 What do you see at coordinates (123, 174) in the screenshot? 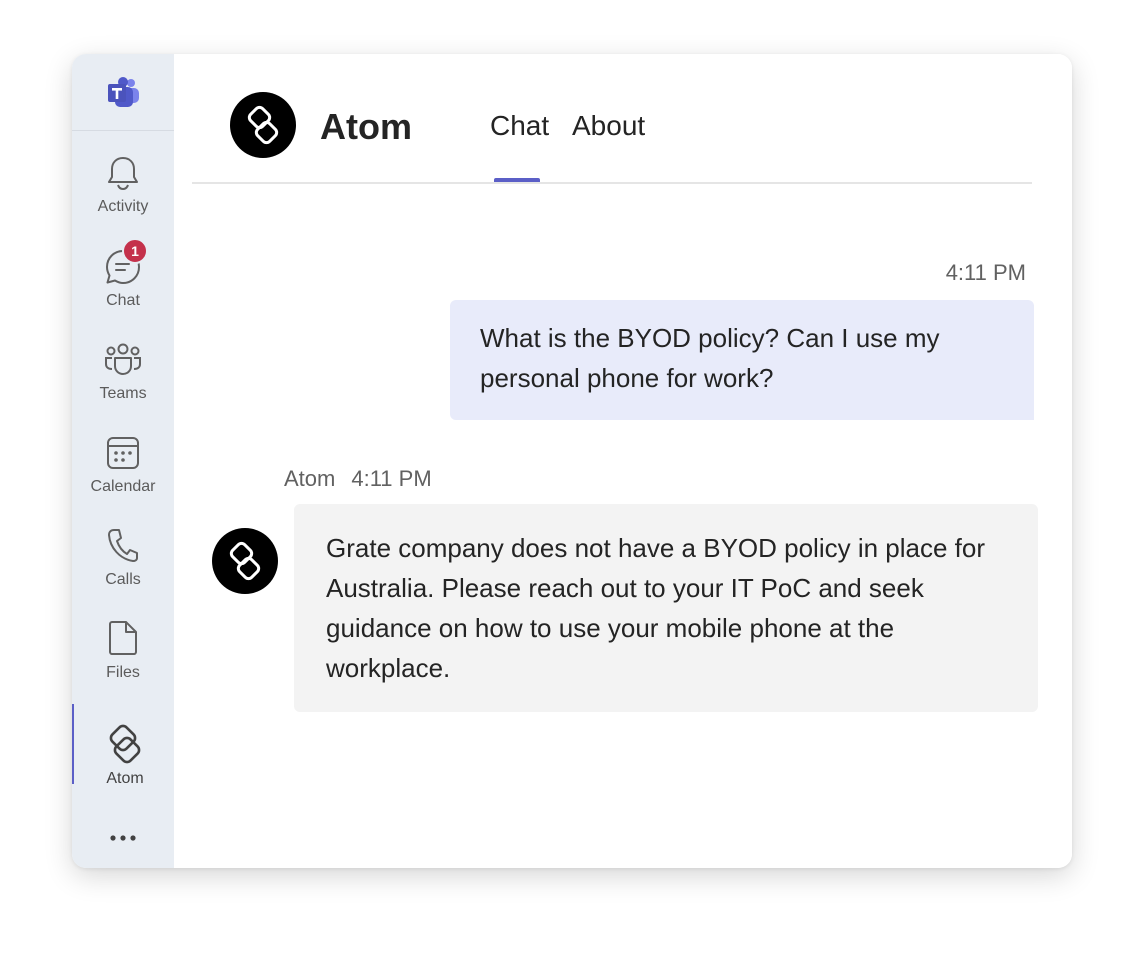
I see `bell-icon` at bounding box center [123, 174].